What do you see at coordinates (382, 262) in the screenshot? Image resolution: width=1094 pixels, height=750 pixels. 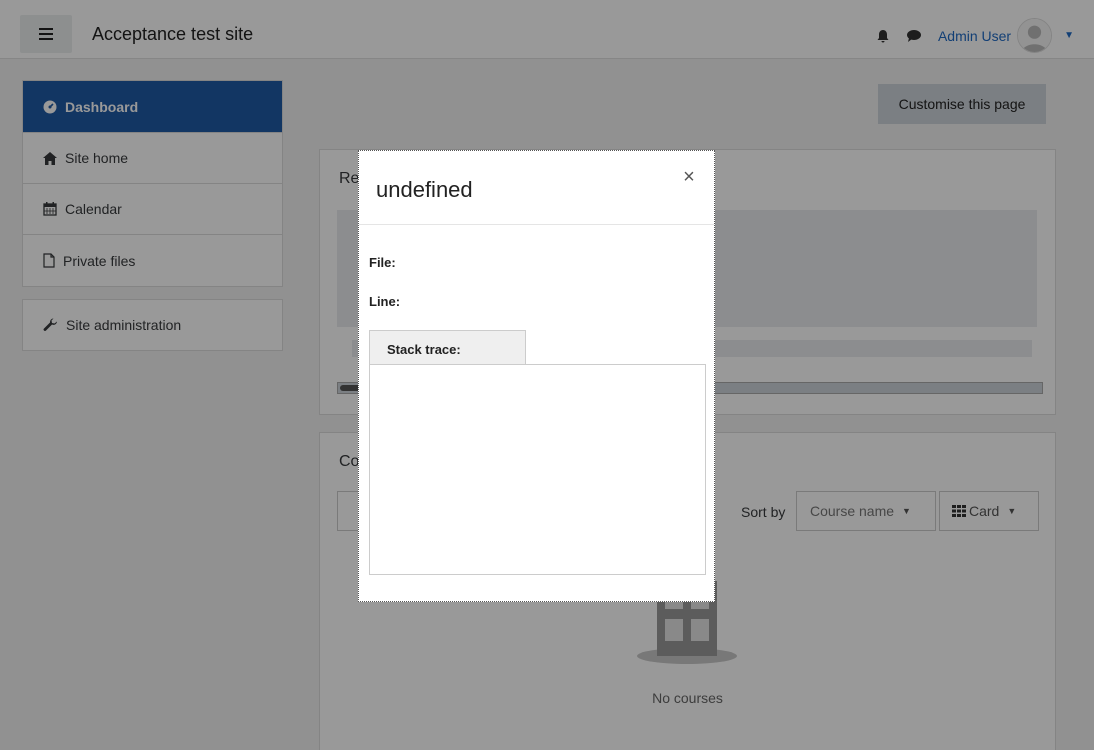 I see `file-label: File:` at bounding box center [382, 262].